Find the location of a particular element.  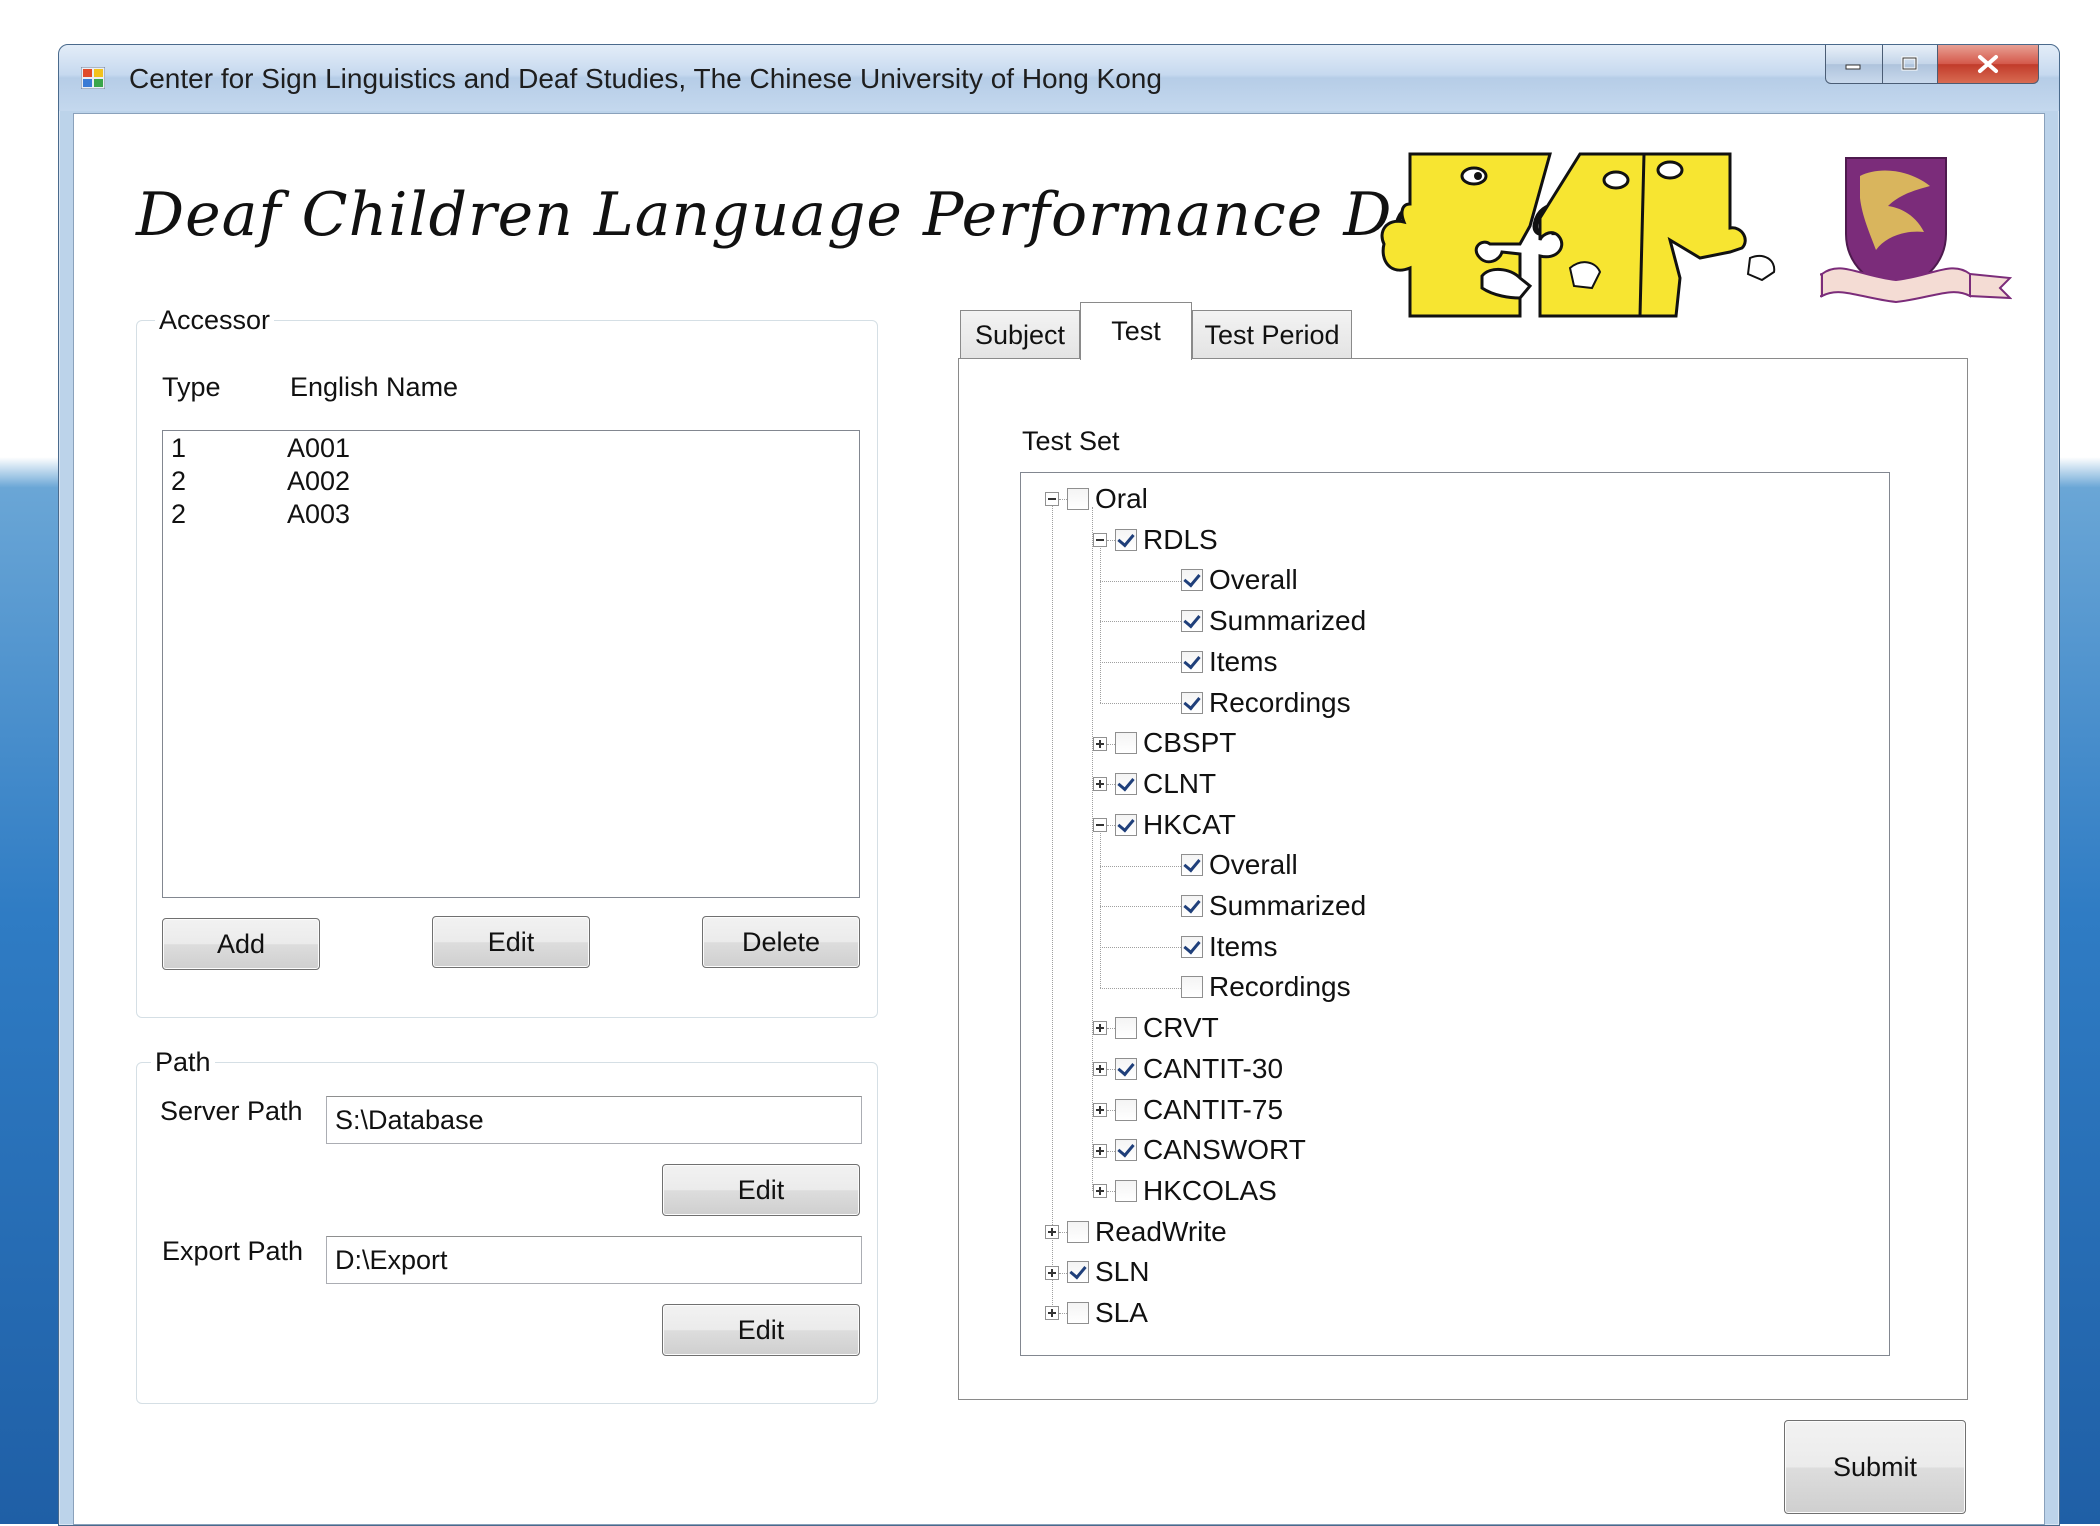

tree-node-label: HKCOLAS is located at coordinates (1210, 1190).